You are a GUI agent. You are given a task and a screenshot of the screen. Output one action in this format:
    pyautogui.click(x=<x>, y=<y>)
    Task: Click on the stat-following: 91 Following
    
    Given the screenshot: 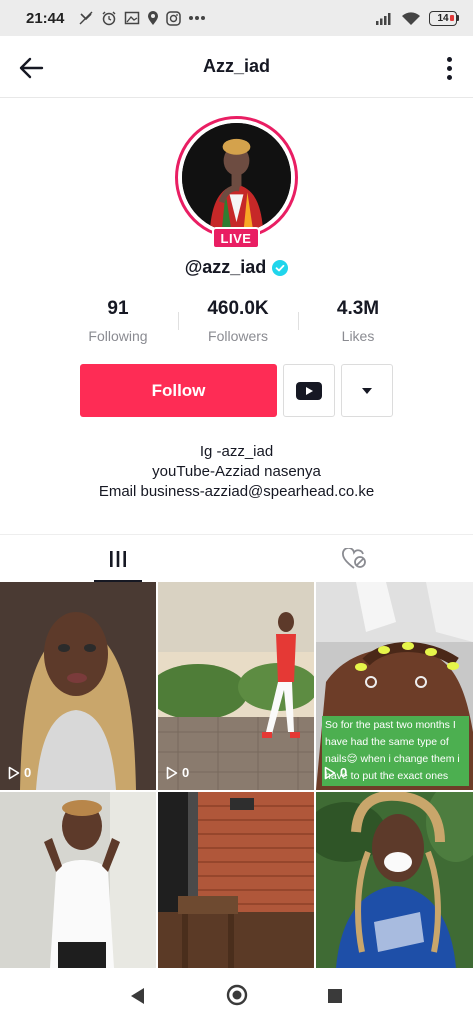 What is the action you would take?
    pyautogui.click(x=118, y=323)
    